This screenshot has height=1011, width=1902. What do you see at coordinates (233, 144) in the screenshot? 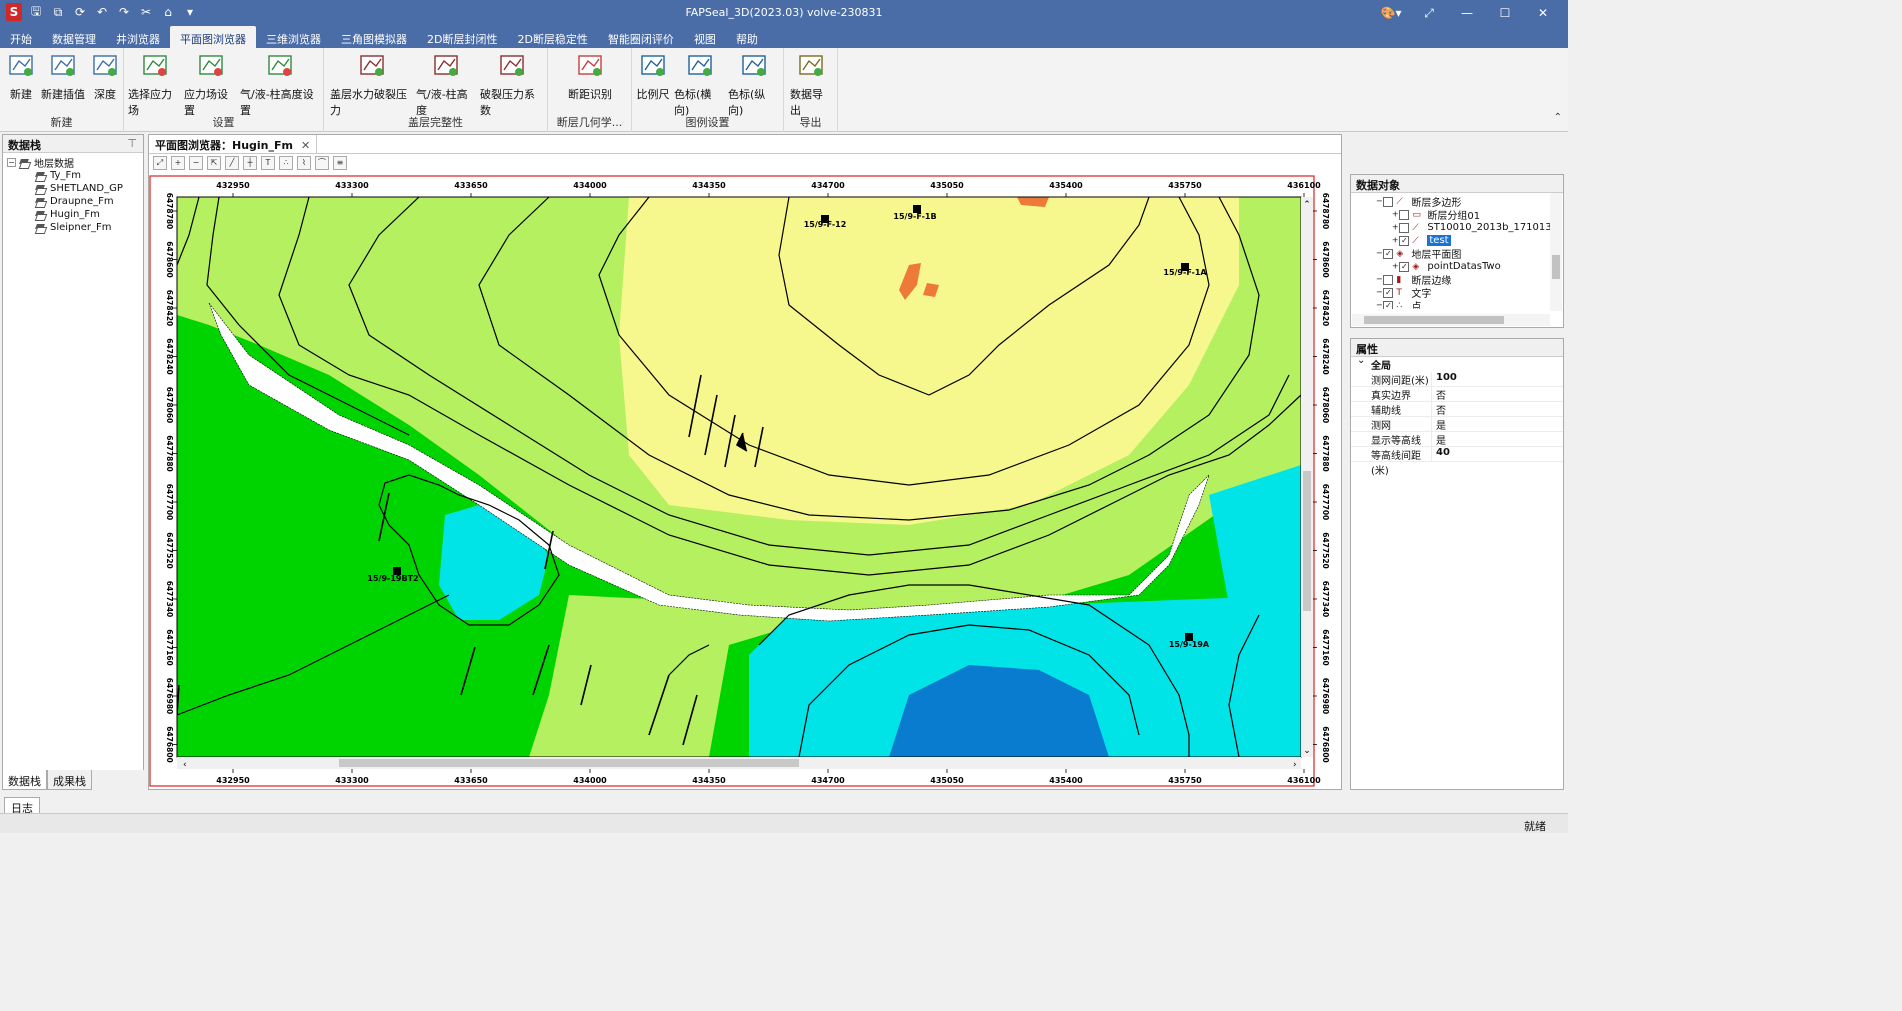
I see `tab-map-browser: 平面图浏览器：Hugin_Fm ✕` at bounding box center [233, 144].